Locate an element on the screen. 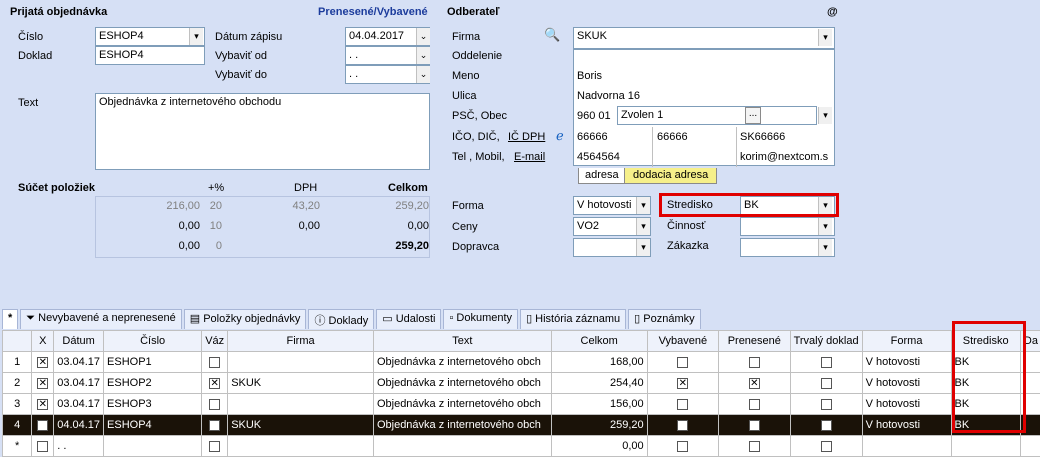  zakazka-dropdown-icon: ▾ is located at coordinates (825, 247).